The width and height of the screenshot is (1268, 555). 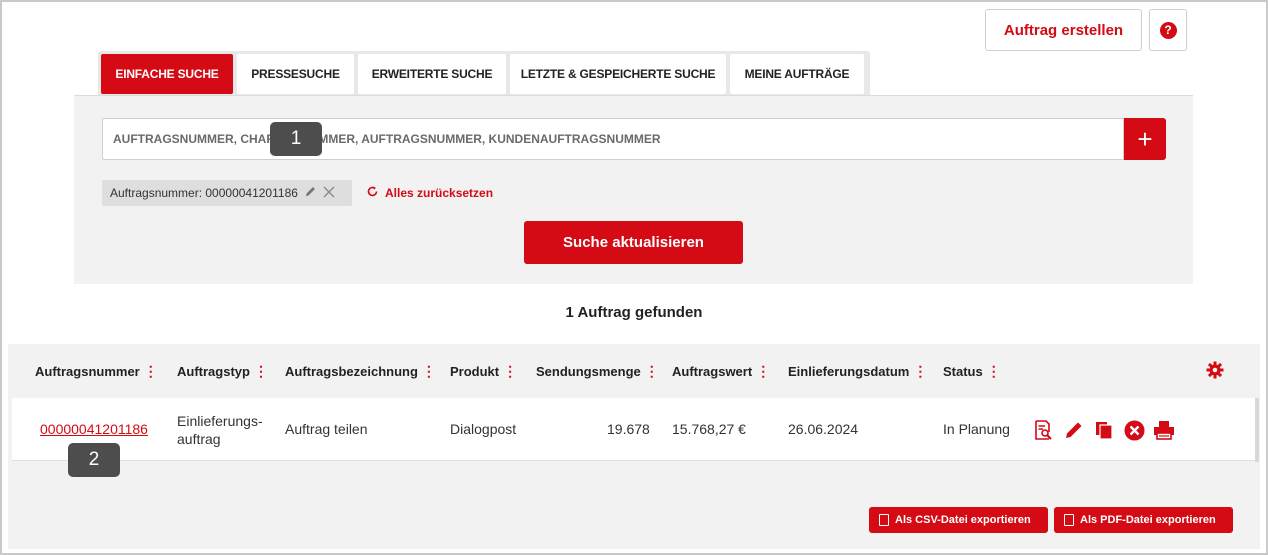 What do you see at coordinates (797, 74) in the screenshot?
I see `tab-meine-auftraege: MEINE AUFTRÄGE` at bounding box center [797, 74].